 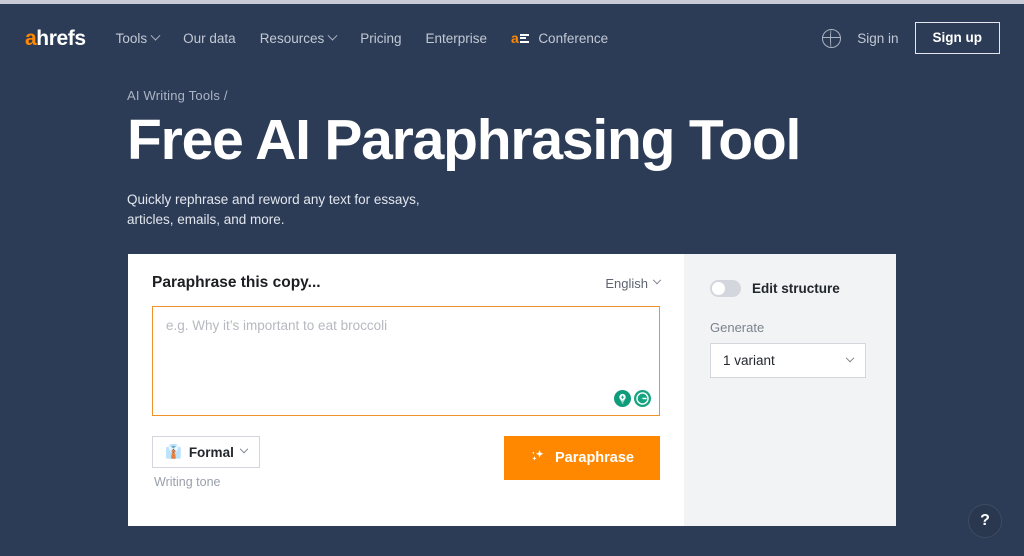 I want to click on writing-tone-group: 👔 Formal Writing tone, so click(x=206, y=462).